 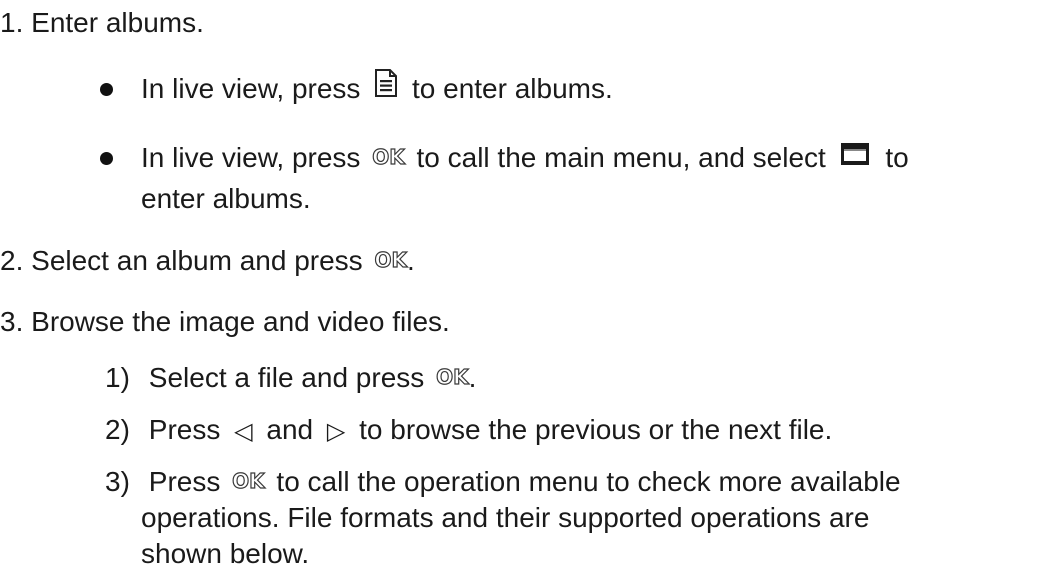 What do you see at coordinates (117, 481) in the screenshot?
I see `substep-3-number: 3)` at bounding box center [117, 481].